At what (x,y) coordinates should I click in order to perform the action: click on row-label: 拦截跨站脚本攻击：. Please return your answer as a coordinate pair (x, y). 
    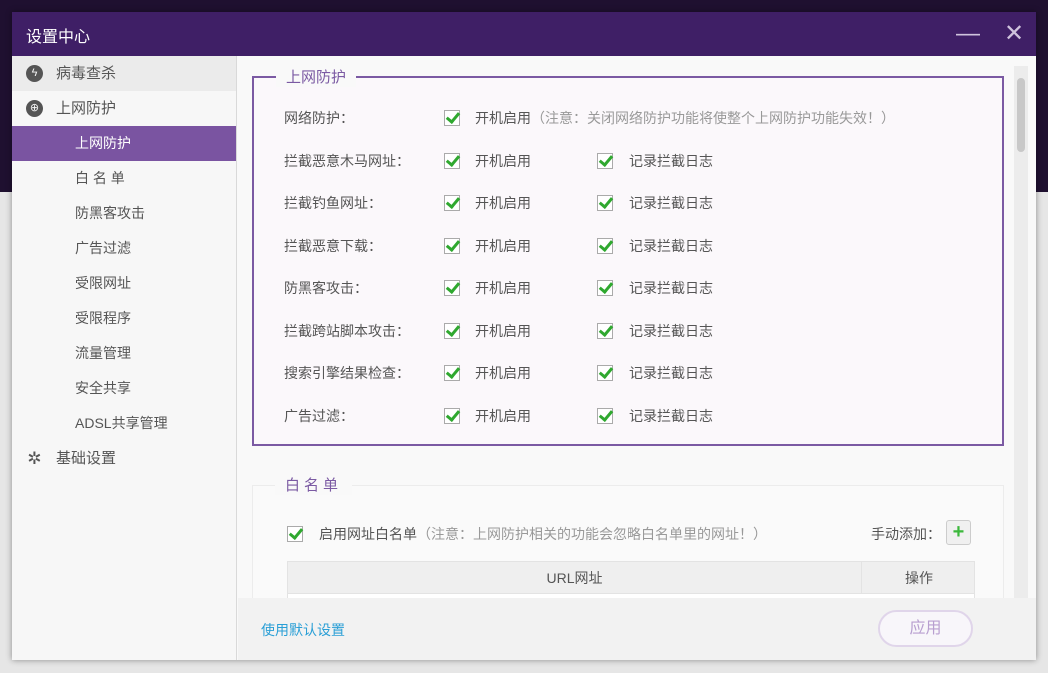
    Looking at the image, I should click on (347, 330).